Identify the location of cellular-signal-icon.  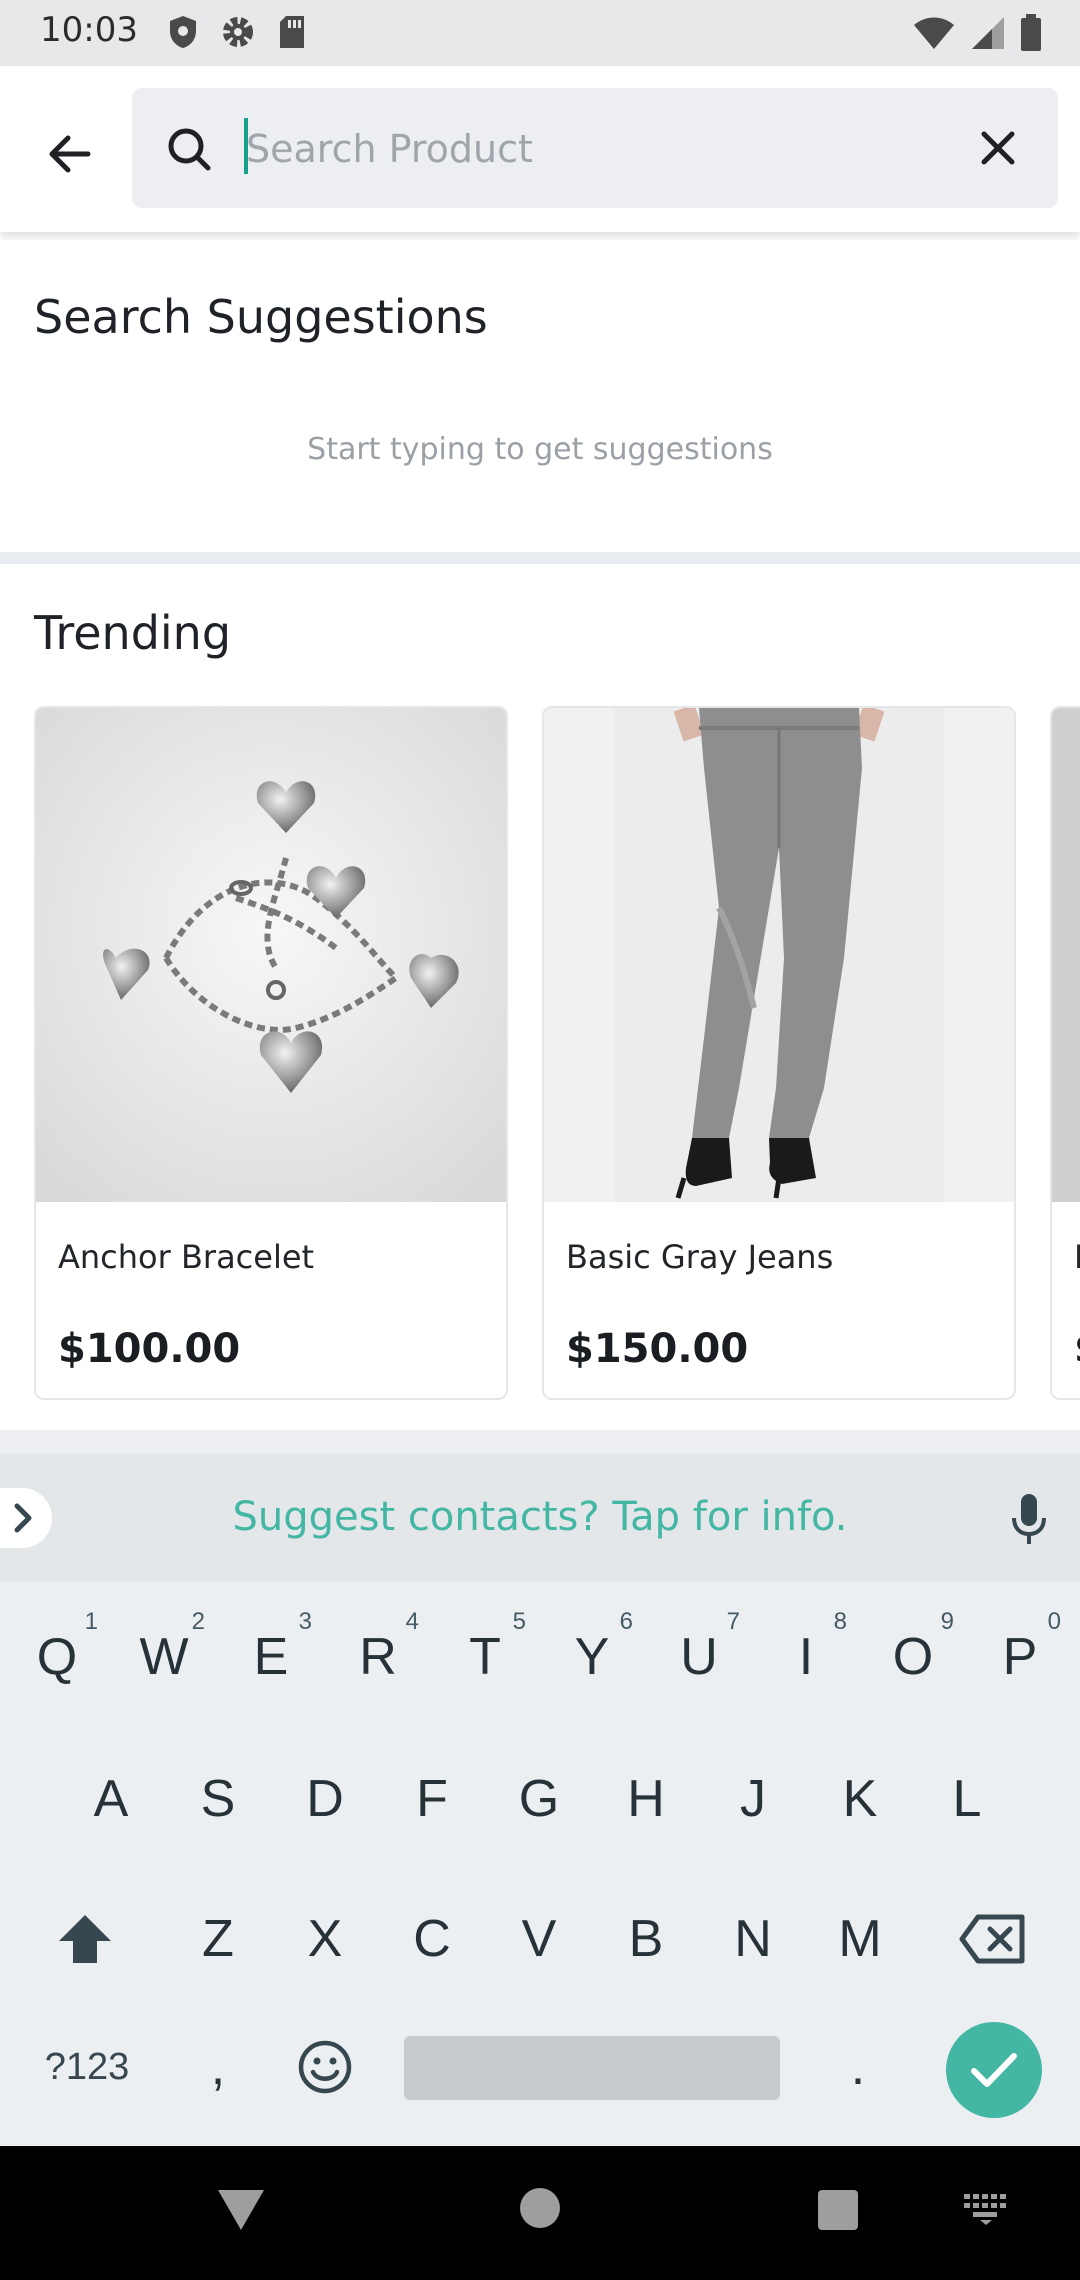
(988, 33).